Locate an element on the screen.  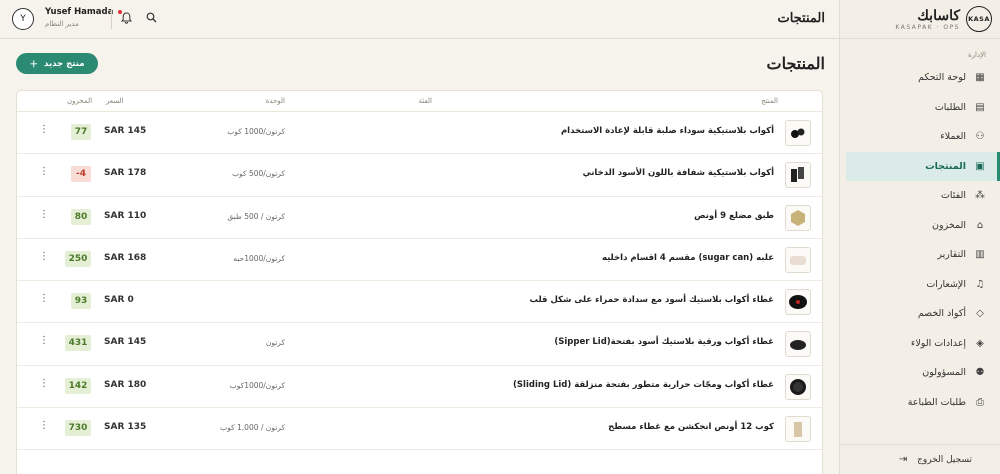
orders-icon: ▤ is located at coordinates (980, 107).